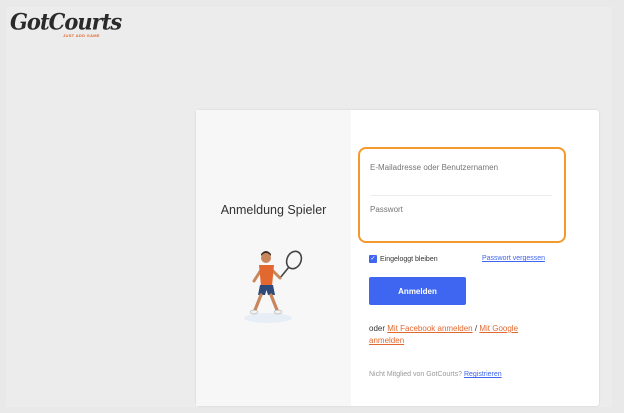  What do you see at coordinates (273, 286) in the screenshot?
I see `tennis-player-icon` at bounding box center [273, 286].